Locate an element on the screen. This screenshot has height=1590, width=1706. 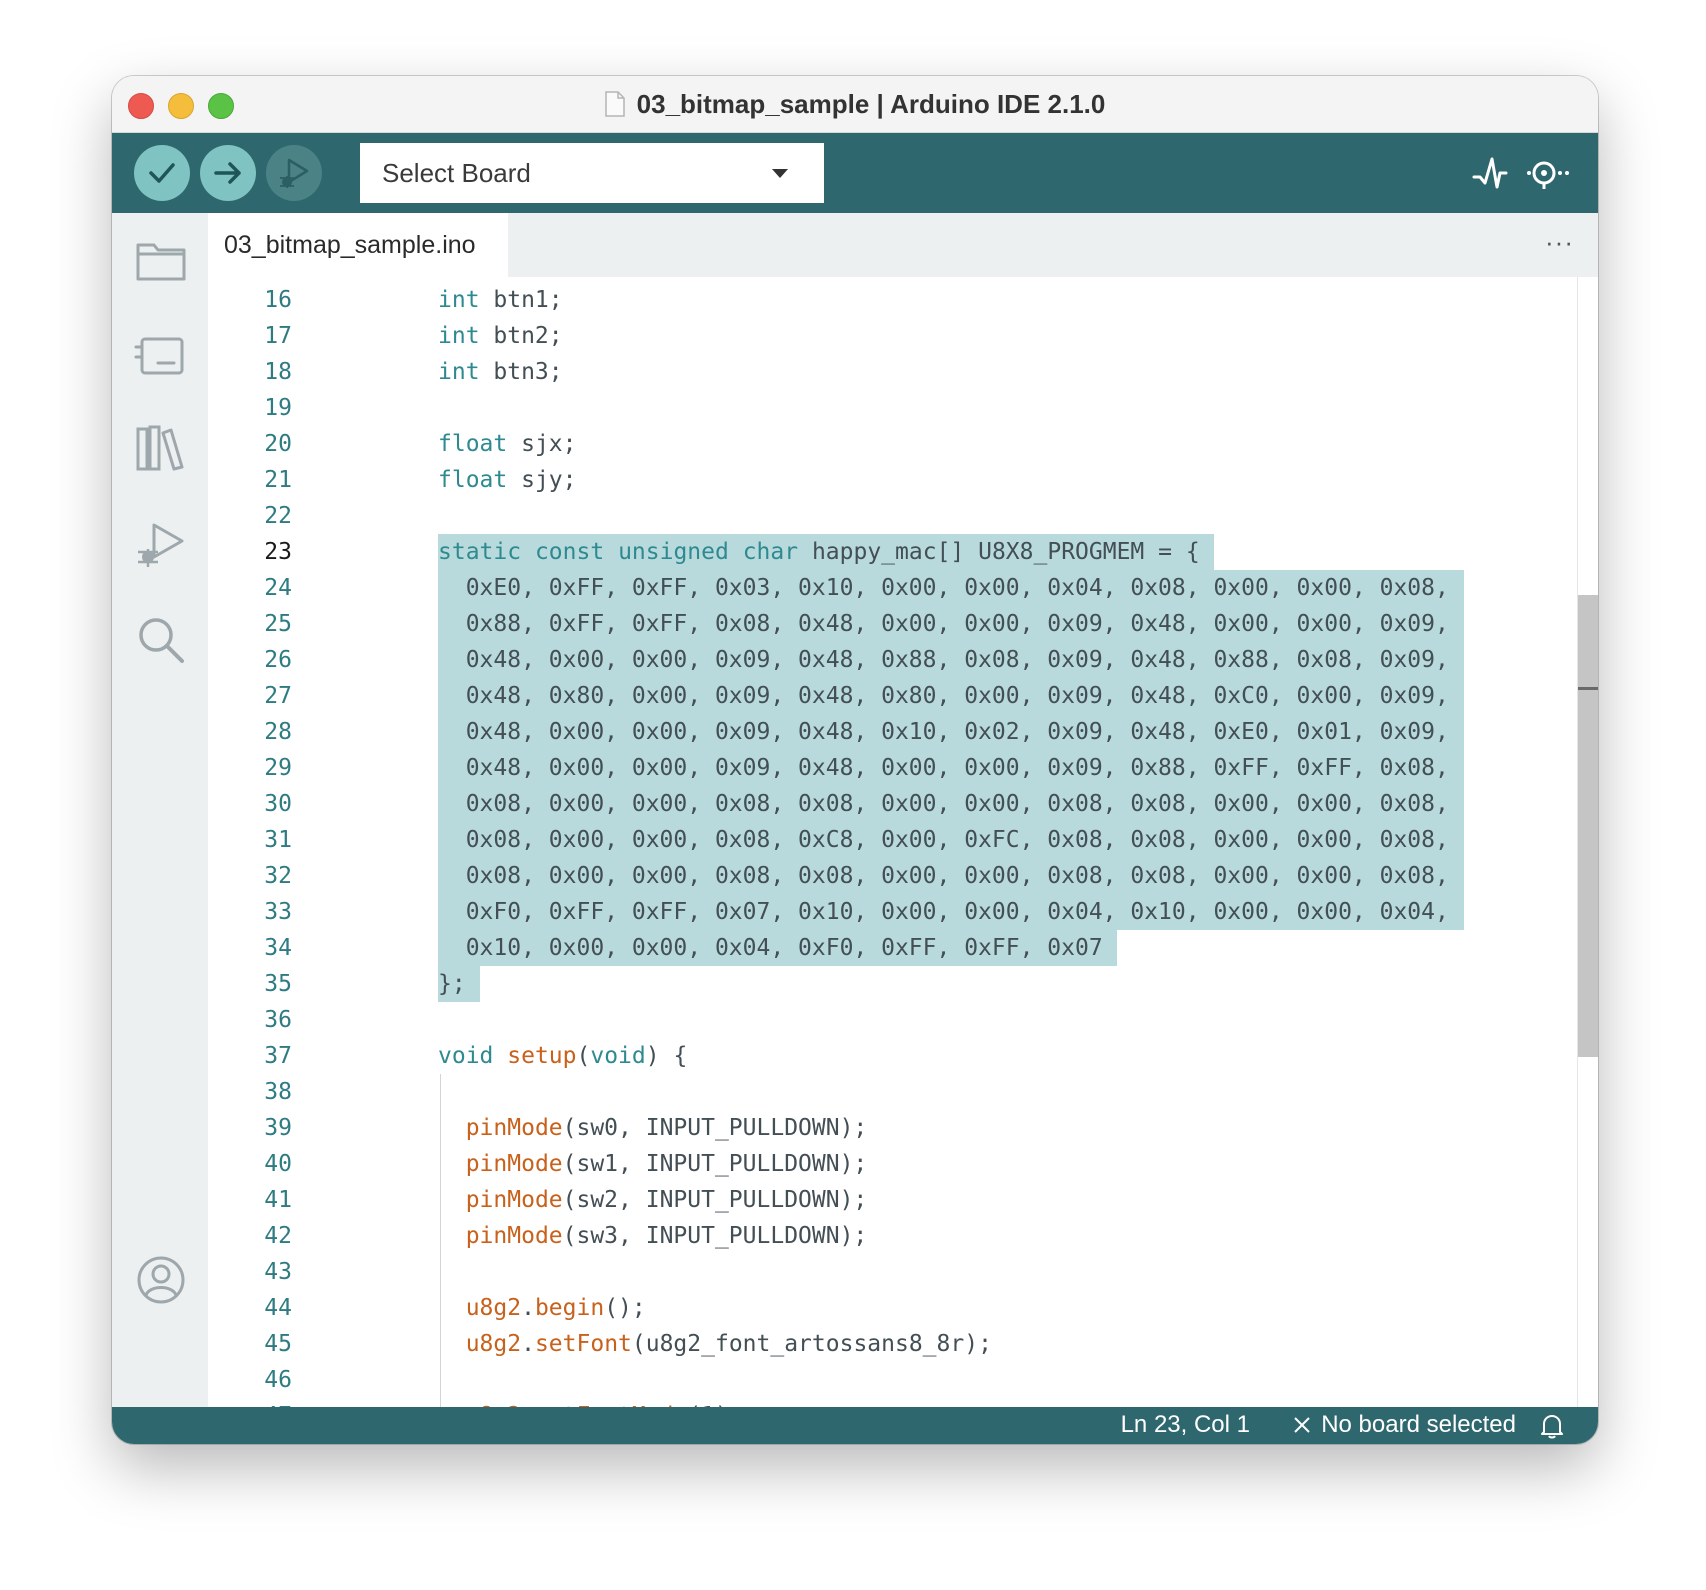
line-number: 19 is located at coordinates (278, 408).